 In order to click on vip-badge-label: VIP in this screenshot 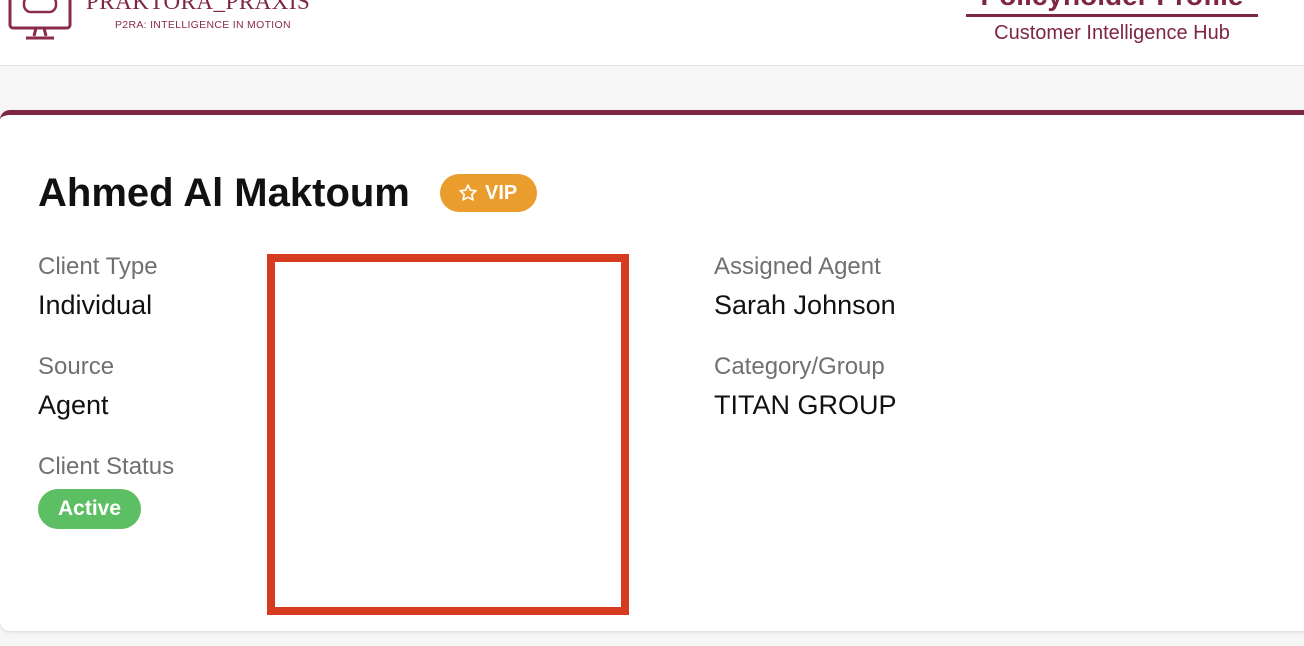, I will do `click(501, 192)`.